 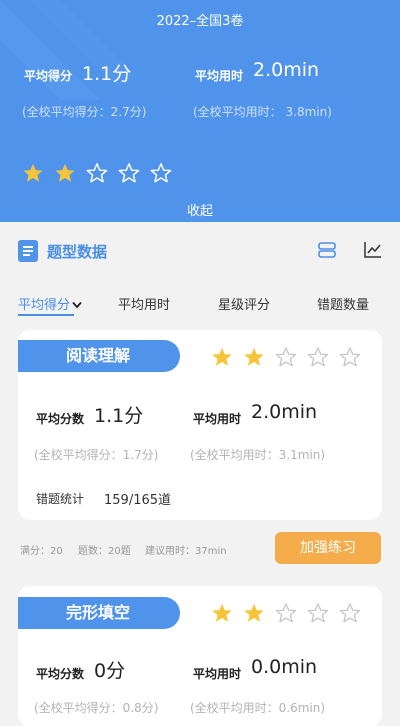 What do you see at coordinates (262, 112) in the screenshot?
I see `school-avg-time: (全校平均用时： 3.8min)` at bounding box center [262, 112].